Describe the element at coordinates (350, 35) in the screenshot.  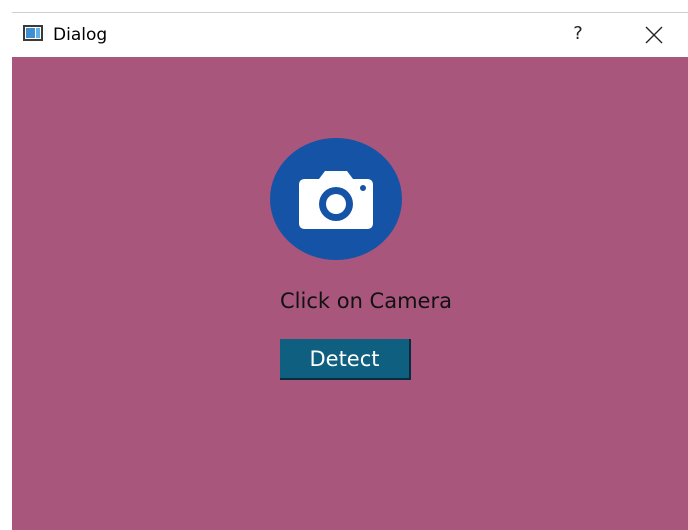
I see `title-bar: Dialog ?` at that location.